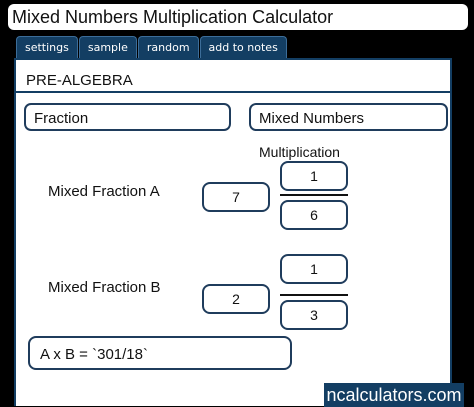  What do you see at coordinates (394, 395) in the screenshot?
I see `brand-logo: ncalculators.com` at bounding box center [394, 395].